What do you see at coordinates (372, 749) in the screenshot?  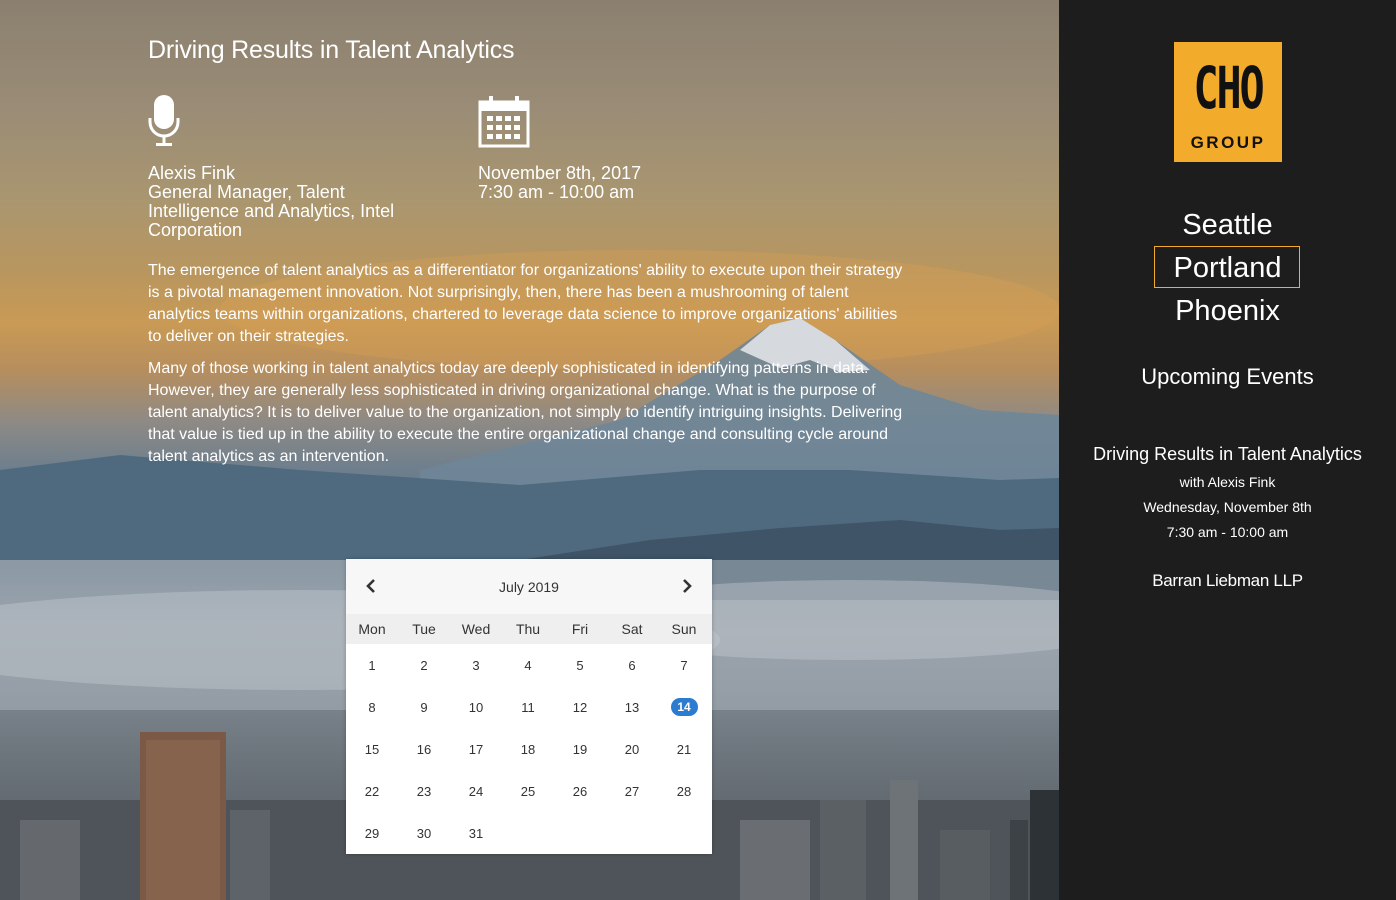 I see `calendar-day: 15` at bounding box center [372, 749].